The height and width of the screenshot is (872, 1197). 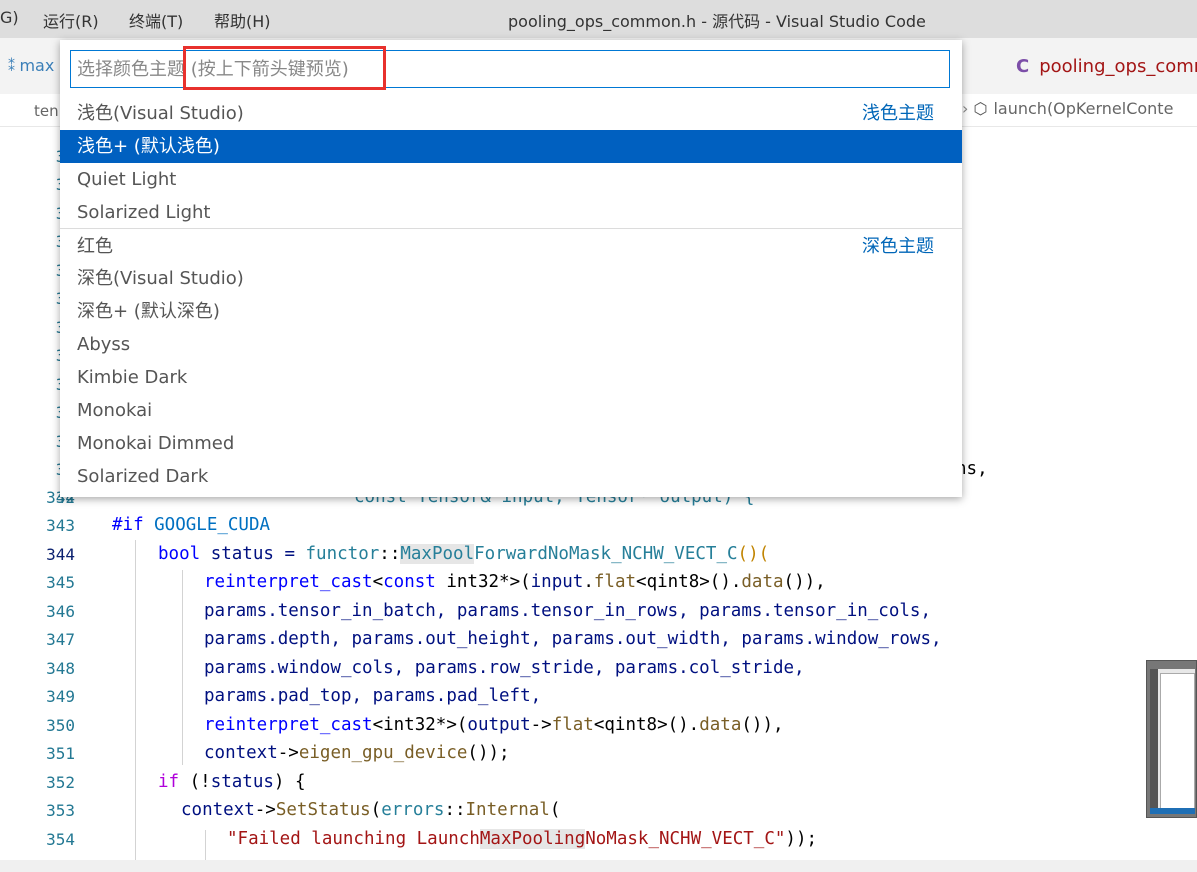 What do you see at coordinates (60, 582) in the screenshot?
I see `line-number: 345` at bounding box center [60, 582].